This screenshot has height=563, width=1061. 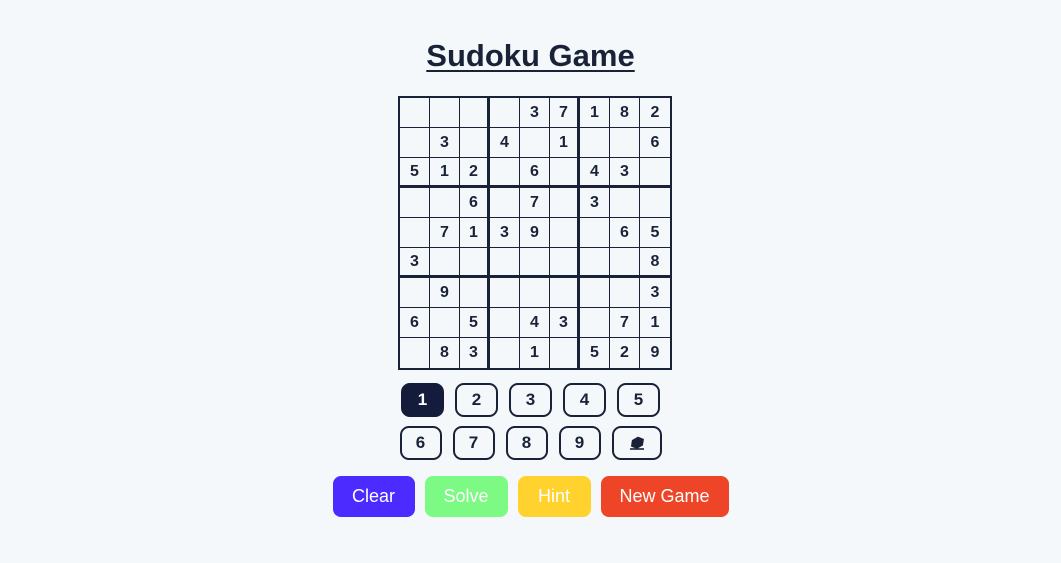 What do you see at coordinates (422, 400) in the screenshot?
I see `number-button-1: 1` at bounding box center [422, 400].